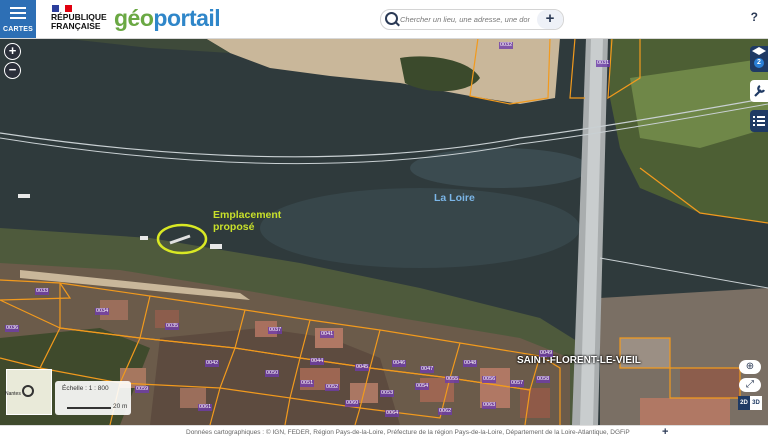 The image size is (768, 440). I want to click on parcel-label: 0047, so click(427, 369).